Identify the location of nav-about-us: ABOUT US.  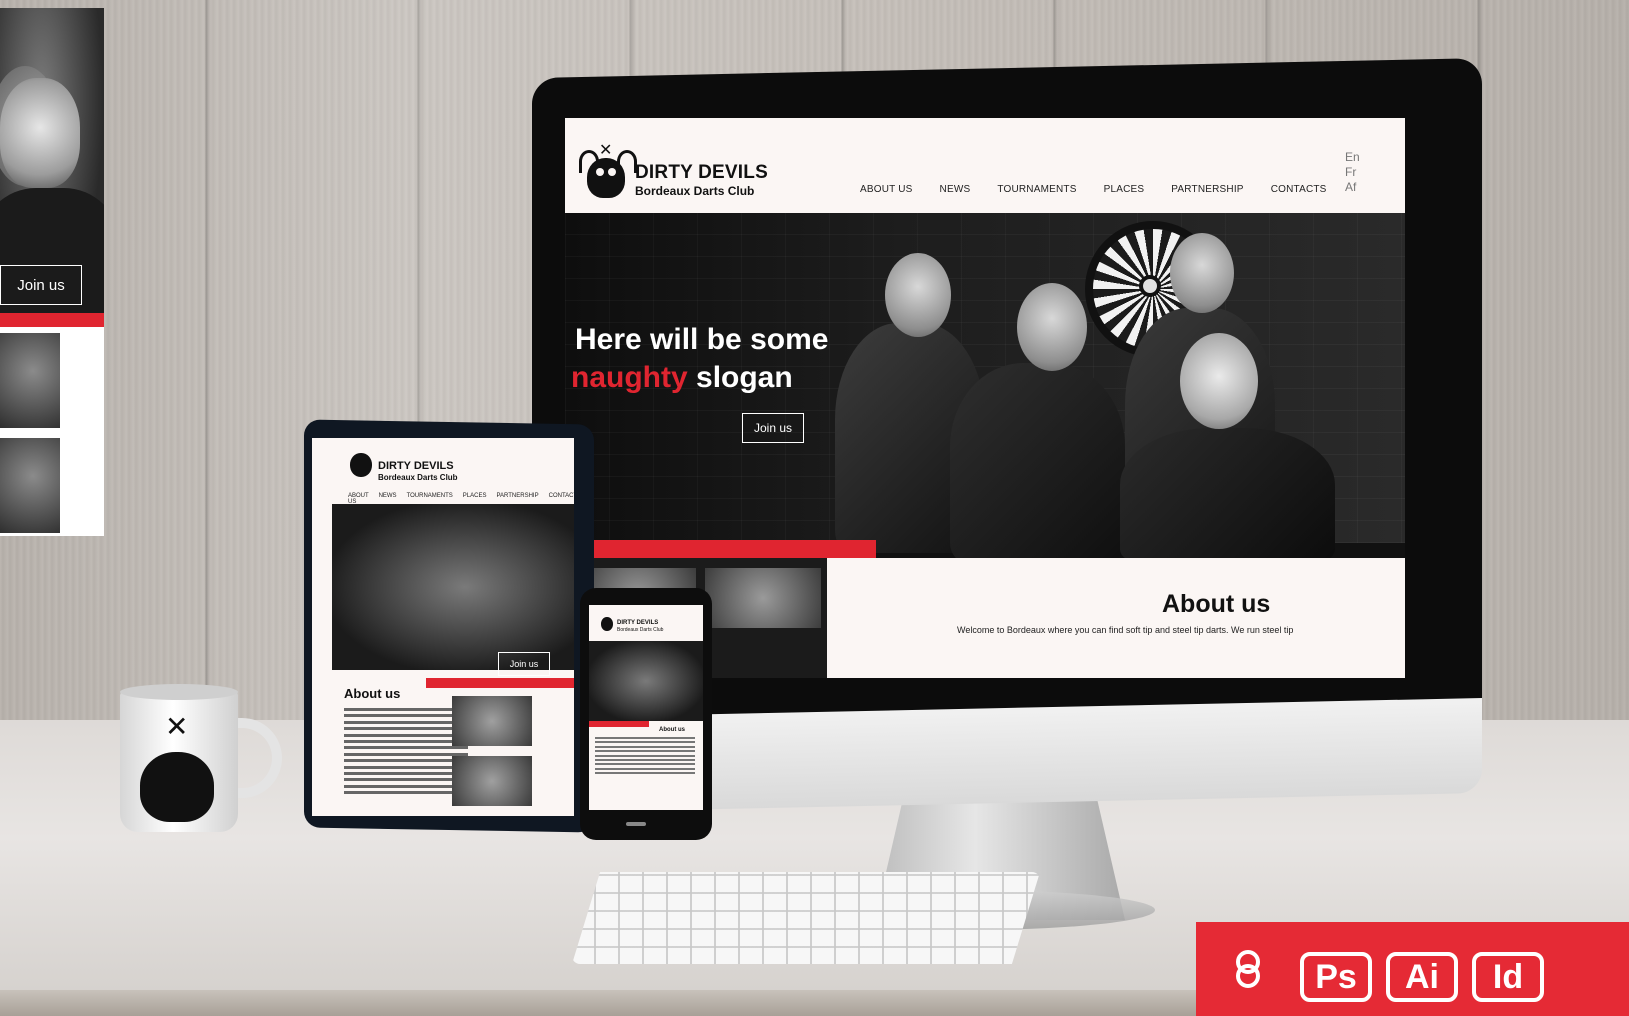
(886, 189).